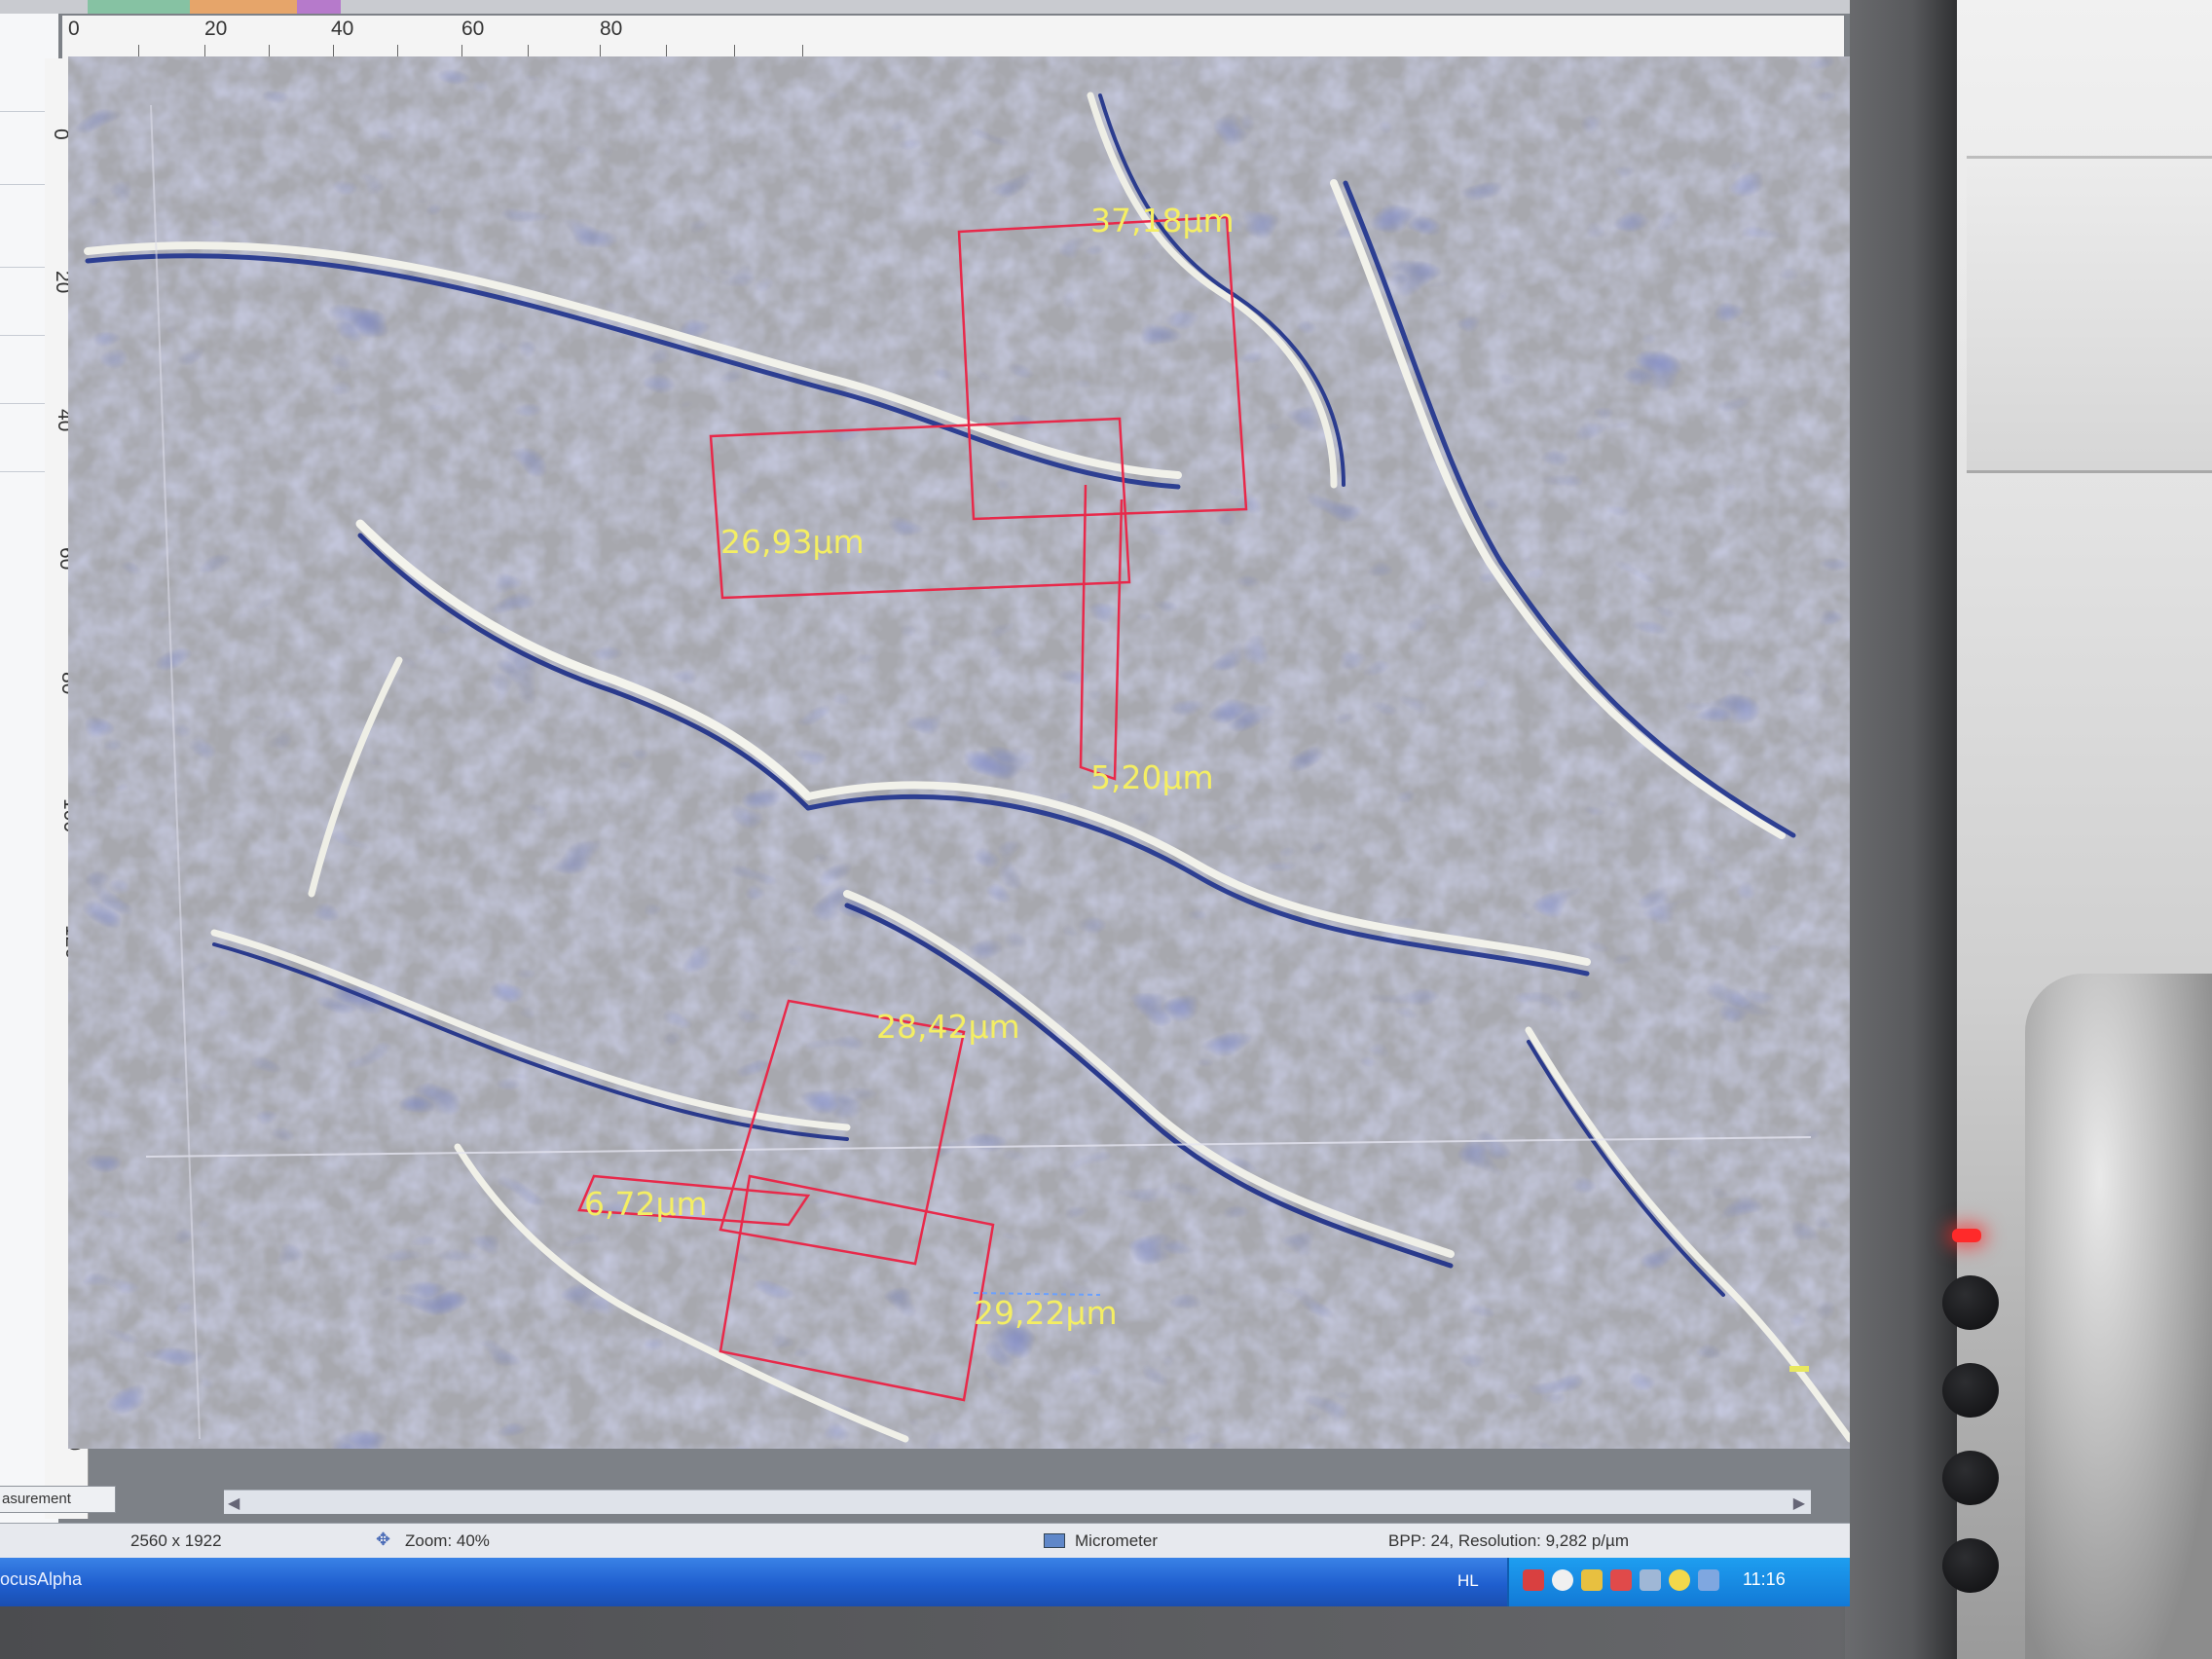  I want to click on measurement-label: 5,20µm, so click(1152, 777).